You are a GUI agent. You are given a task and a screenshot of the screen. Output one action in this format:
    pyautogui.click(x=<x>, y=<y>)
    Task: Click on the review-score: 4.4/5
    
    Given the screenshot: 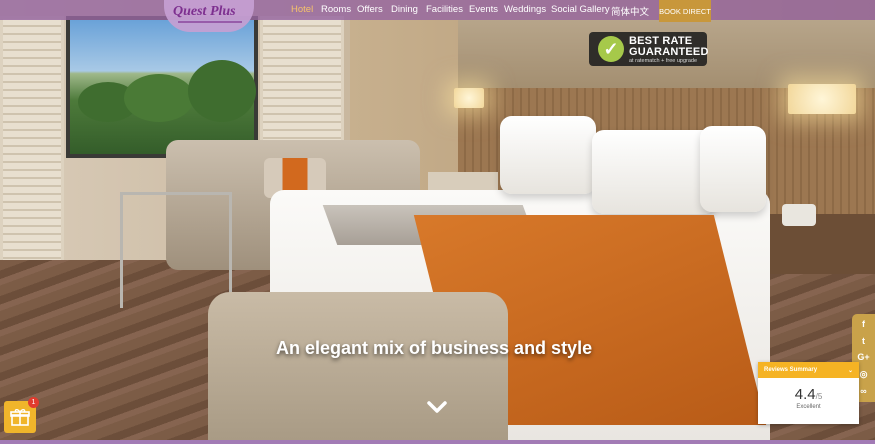 What is the action you would take?
    pyautogui.click(x=808, y=394)
    